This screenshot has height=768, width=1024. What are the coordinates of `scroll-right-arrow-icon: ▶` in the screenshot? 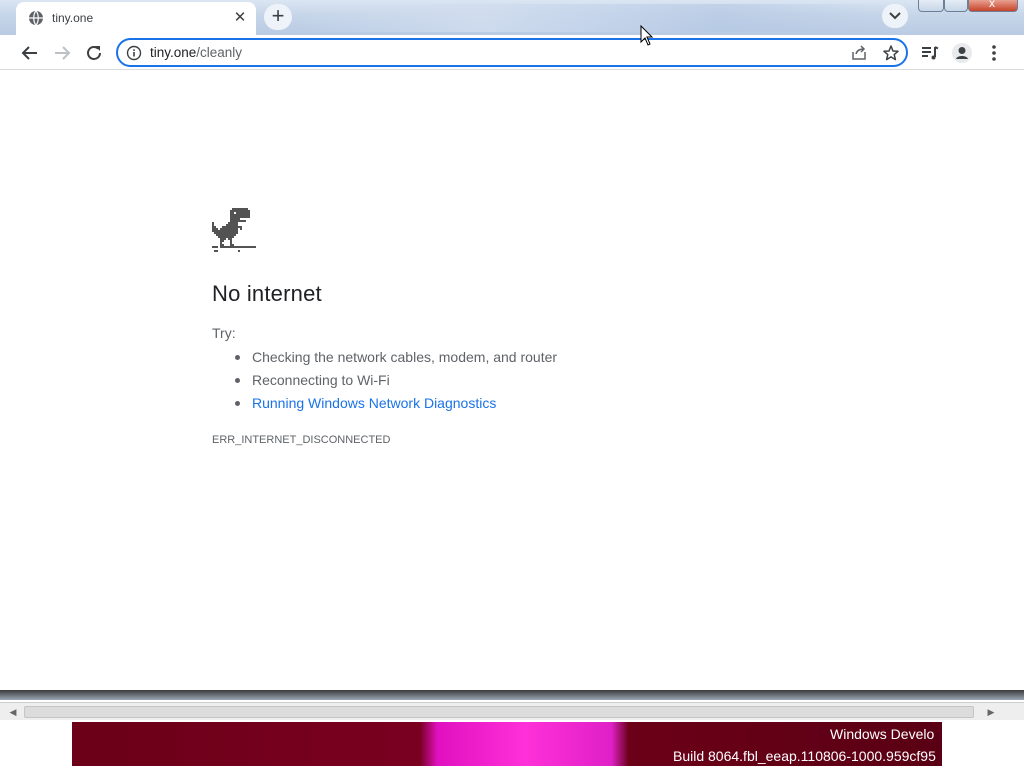 It's located at (991, 712).